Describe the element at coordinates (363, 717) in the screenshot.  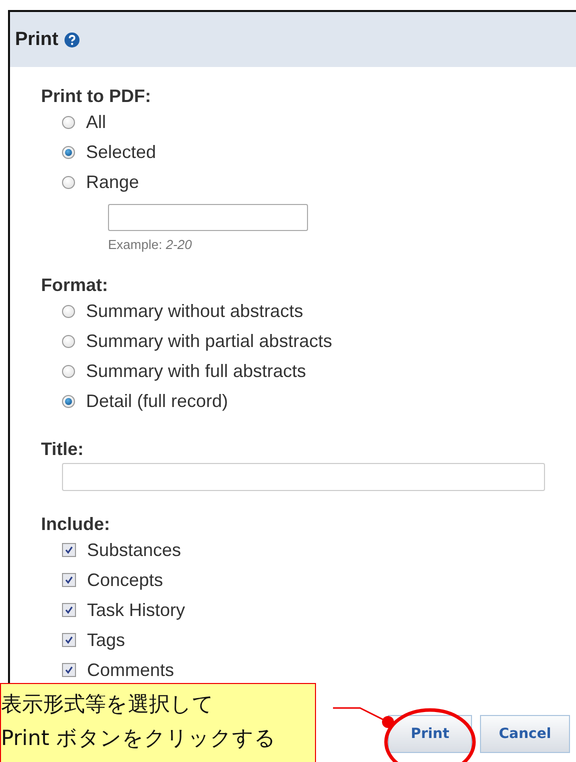
I see `leader-line` at that location.